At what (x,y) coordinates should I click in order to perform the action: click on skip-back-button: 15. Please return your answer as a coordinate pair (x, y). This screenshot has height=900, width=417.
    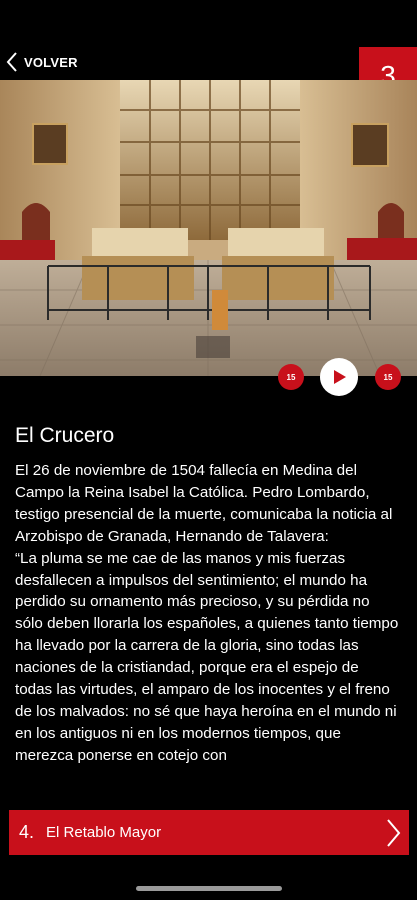
    Looking at the image, I should click on (291, 377).